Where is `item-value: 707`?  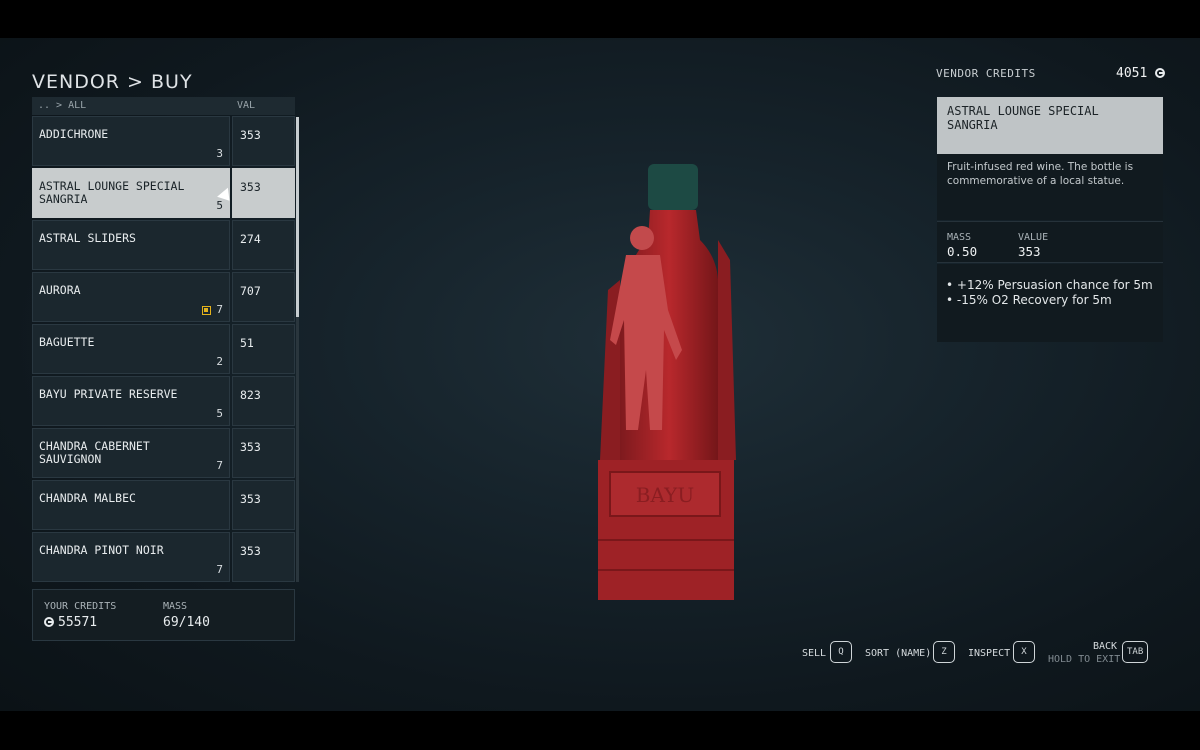
item-value: 707 is located at coordinates (250, 291).